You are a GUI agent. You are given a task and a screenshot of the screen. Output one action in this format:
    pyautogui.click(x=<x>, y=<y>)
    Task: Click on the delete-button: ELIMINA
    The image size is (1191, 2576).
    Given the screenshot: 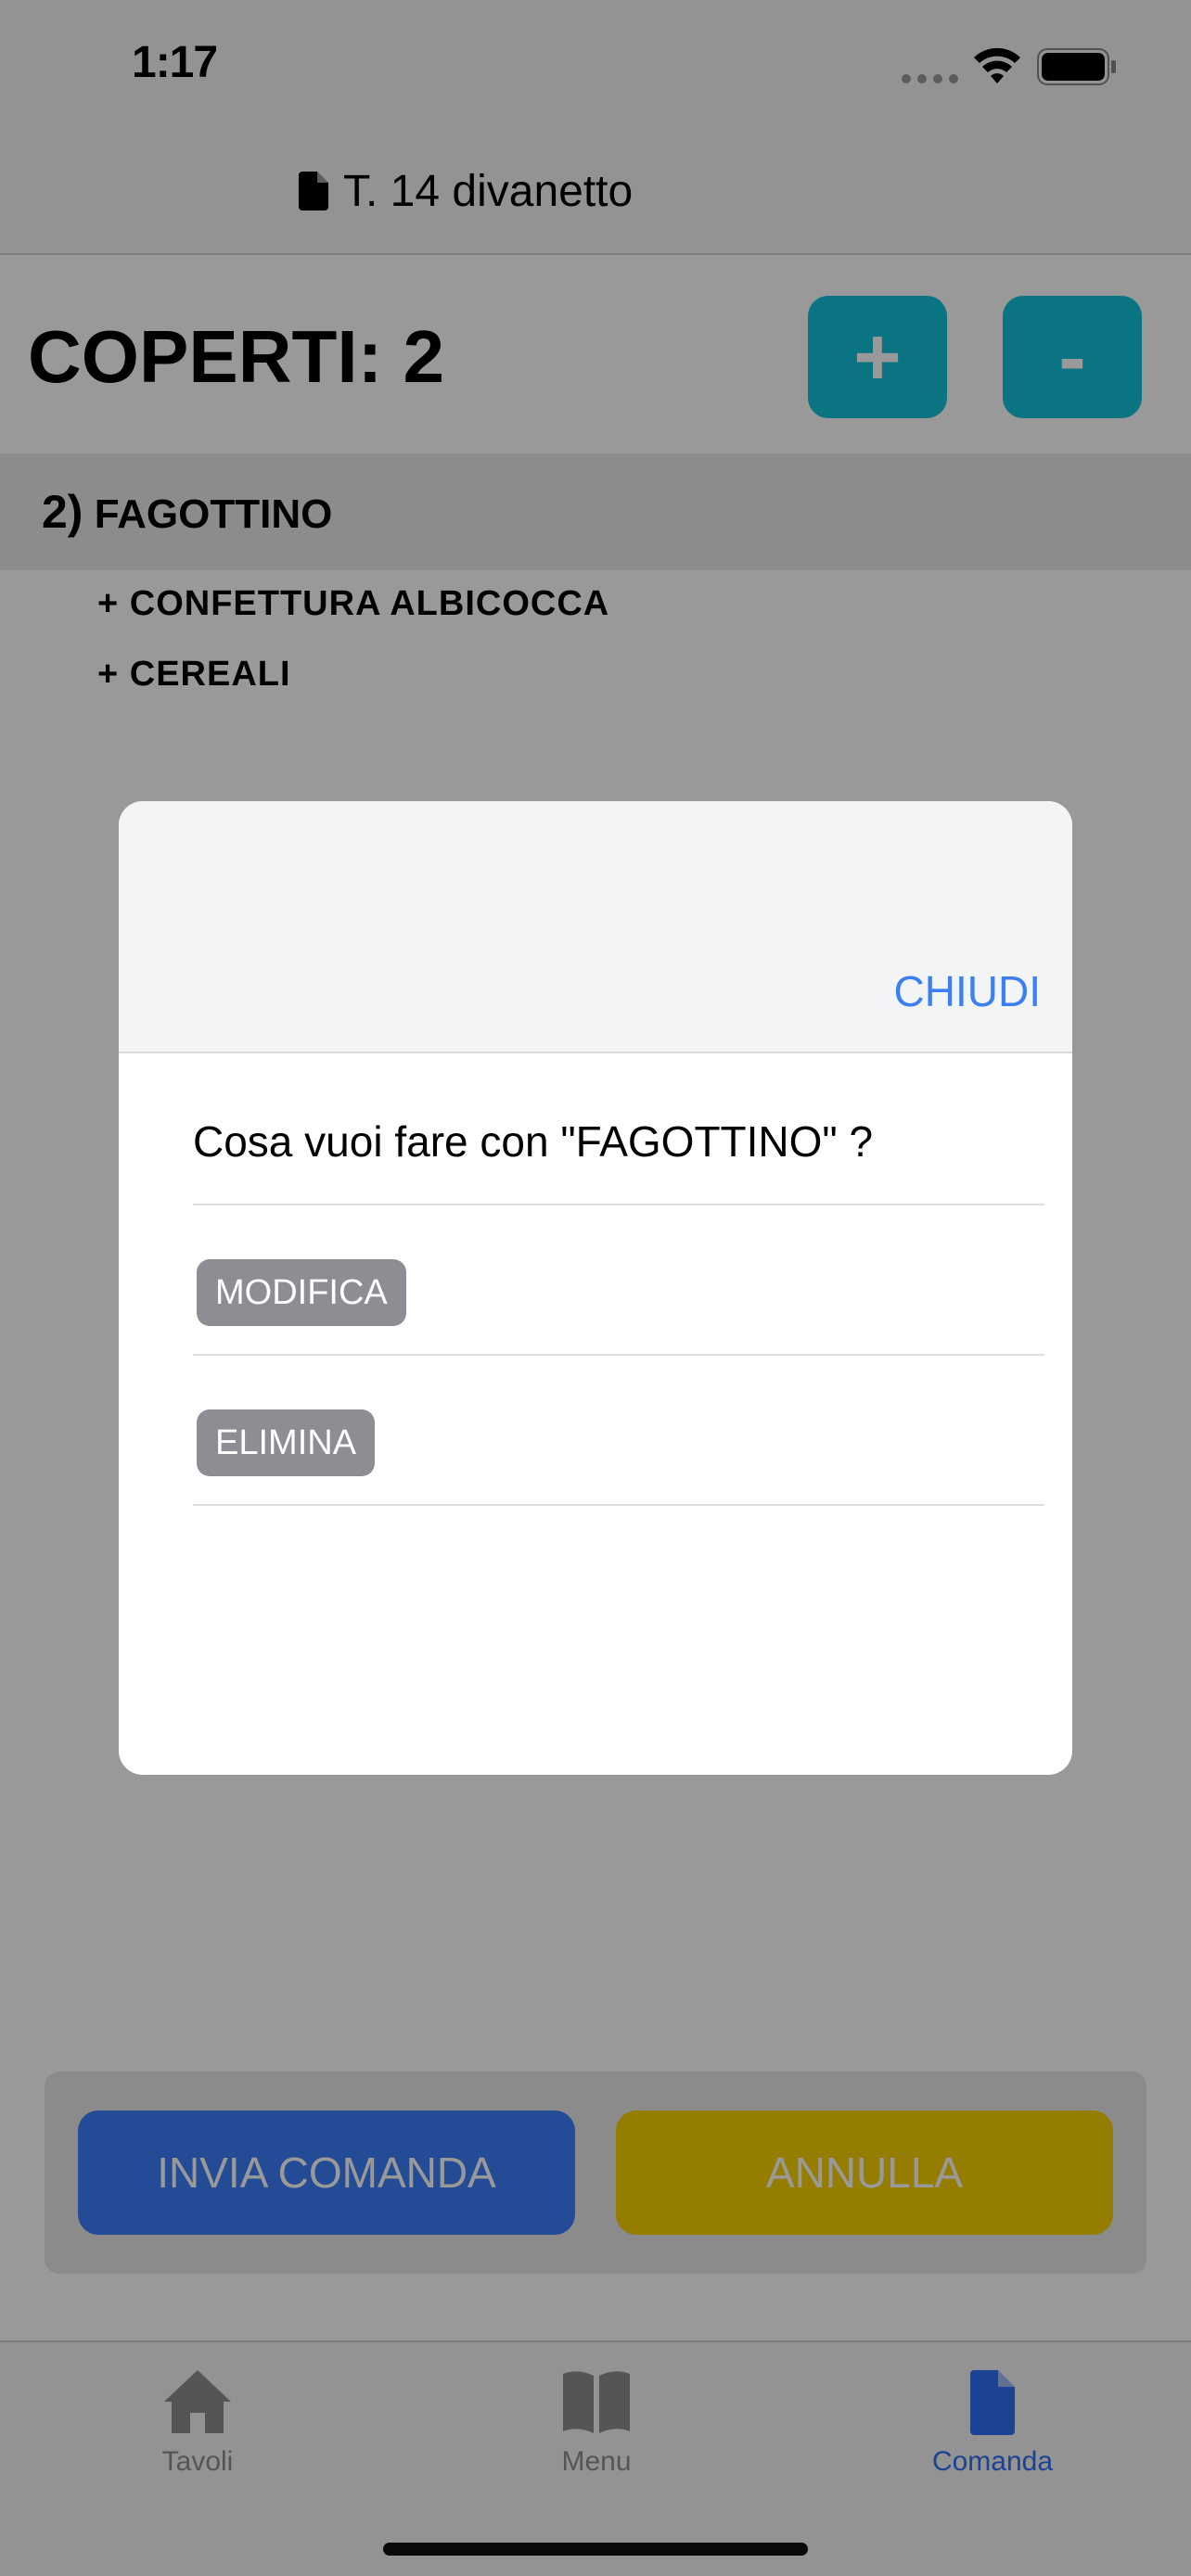 What is the action you would take?
    pyautogui.click(x=286, y=1443)
    